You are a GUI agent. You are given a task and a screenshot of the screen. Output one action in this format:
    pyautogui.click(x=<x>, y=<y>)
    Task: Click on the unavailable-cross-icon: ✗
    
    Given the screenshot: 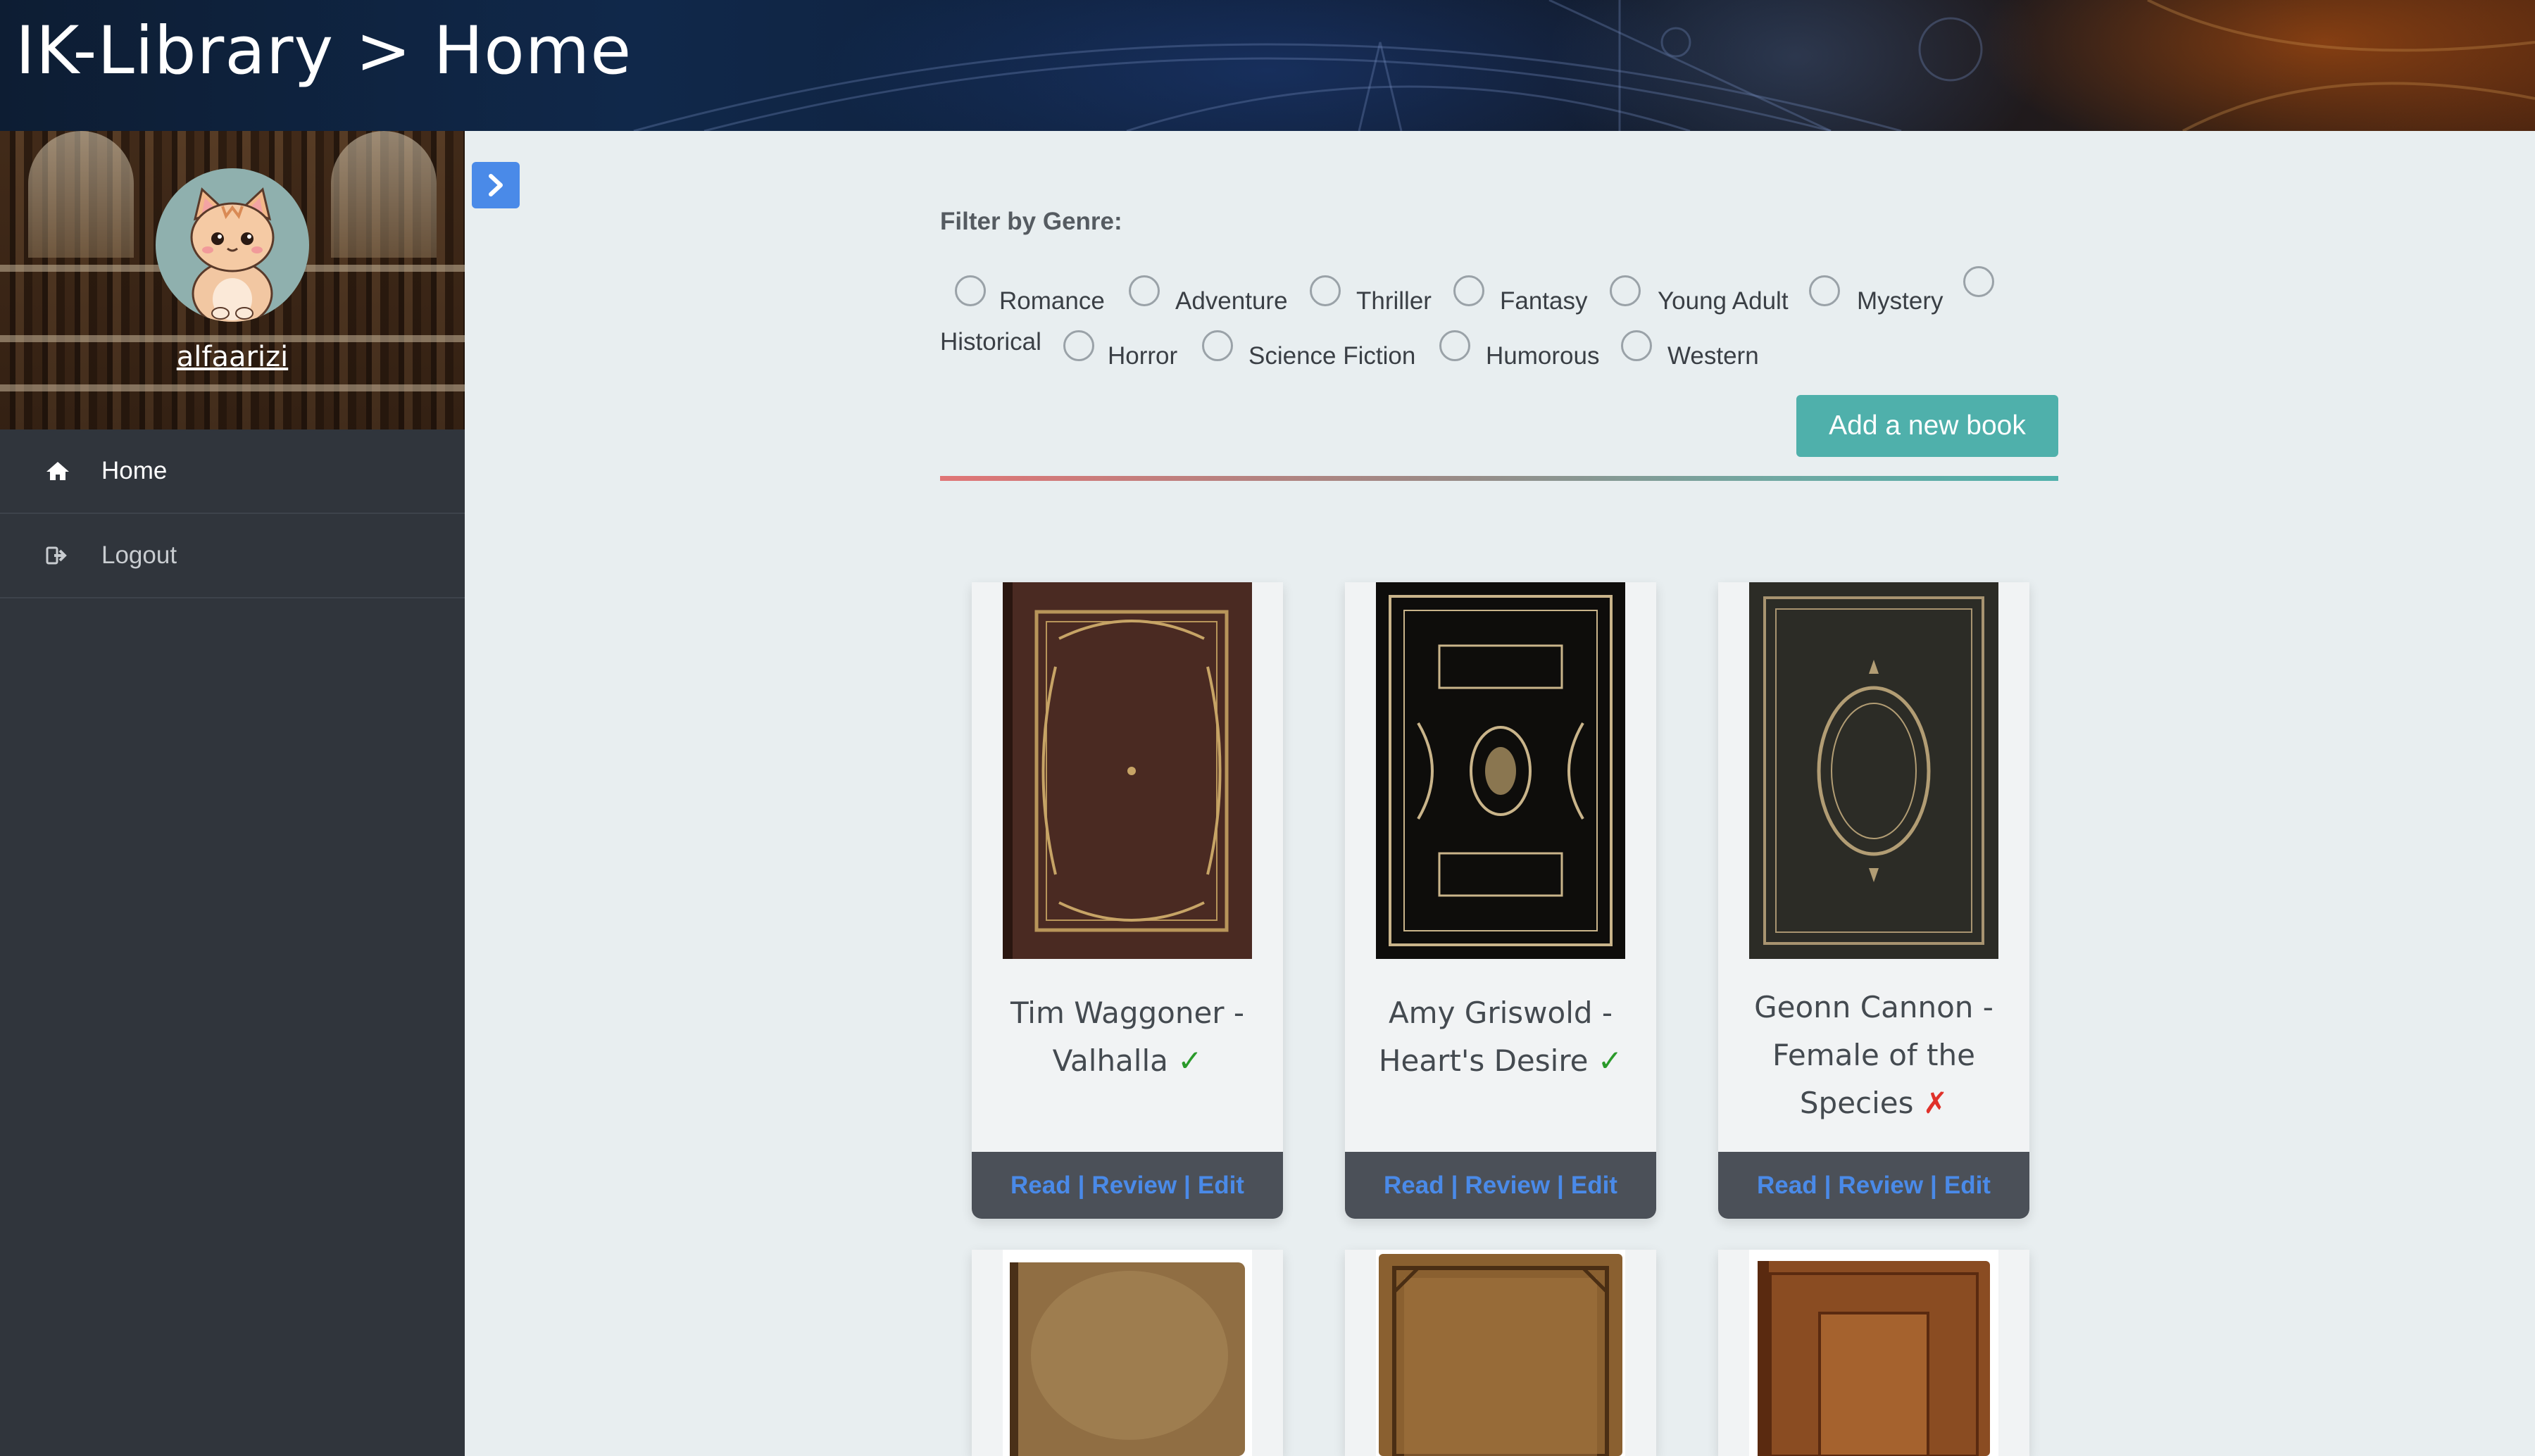 What is the action you would take?
    pyautogui.click(x=1935, y=1103)
    